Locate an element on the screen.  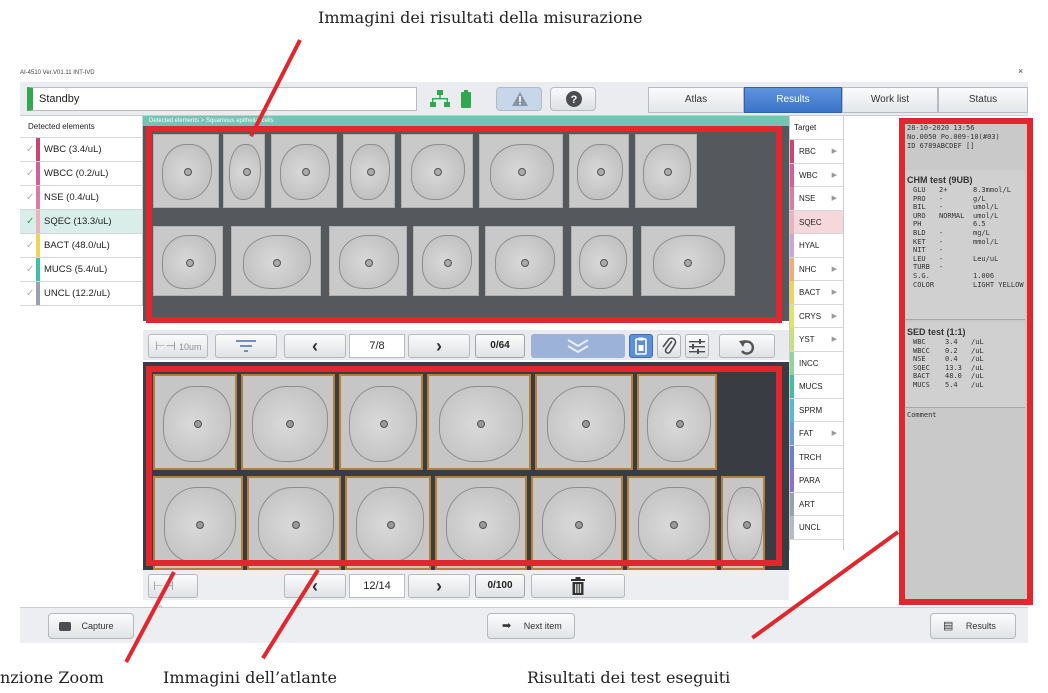
detected-item-label: WBC (3.4/uL) is located at coordinates (73, 149).